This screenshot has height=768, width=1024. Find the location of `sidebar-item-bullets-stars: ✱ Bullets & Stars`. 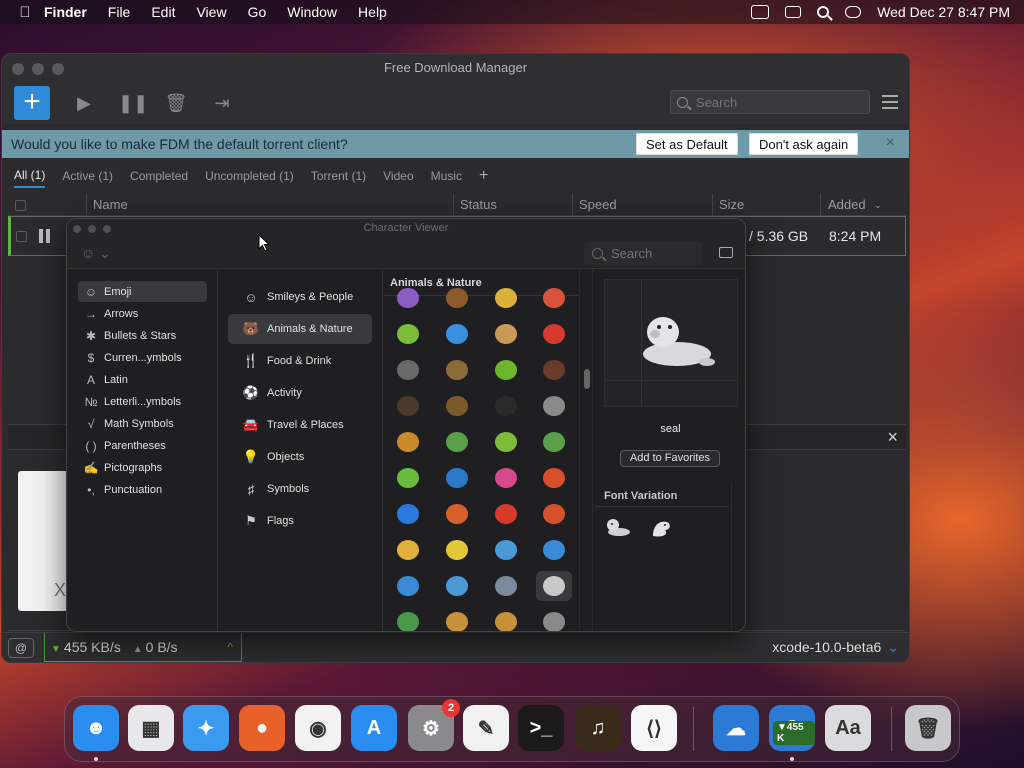

sidebar-item-bullets-stars: ✱ Bullets & Stars is located at coordinates (142, 335).